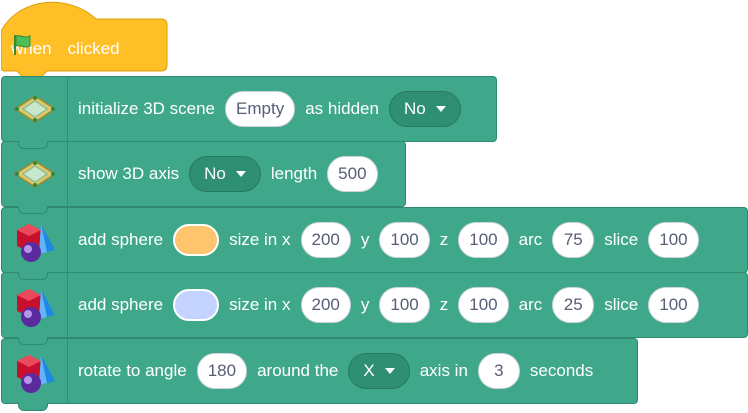  What do you see at coordinates (129, 173) in the screenshot?
I see `show-axis-label: show 3D axis` at bounding box center [129, 173].